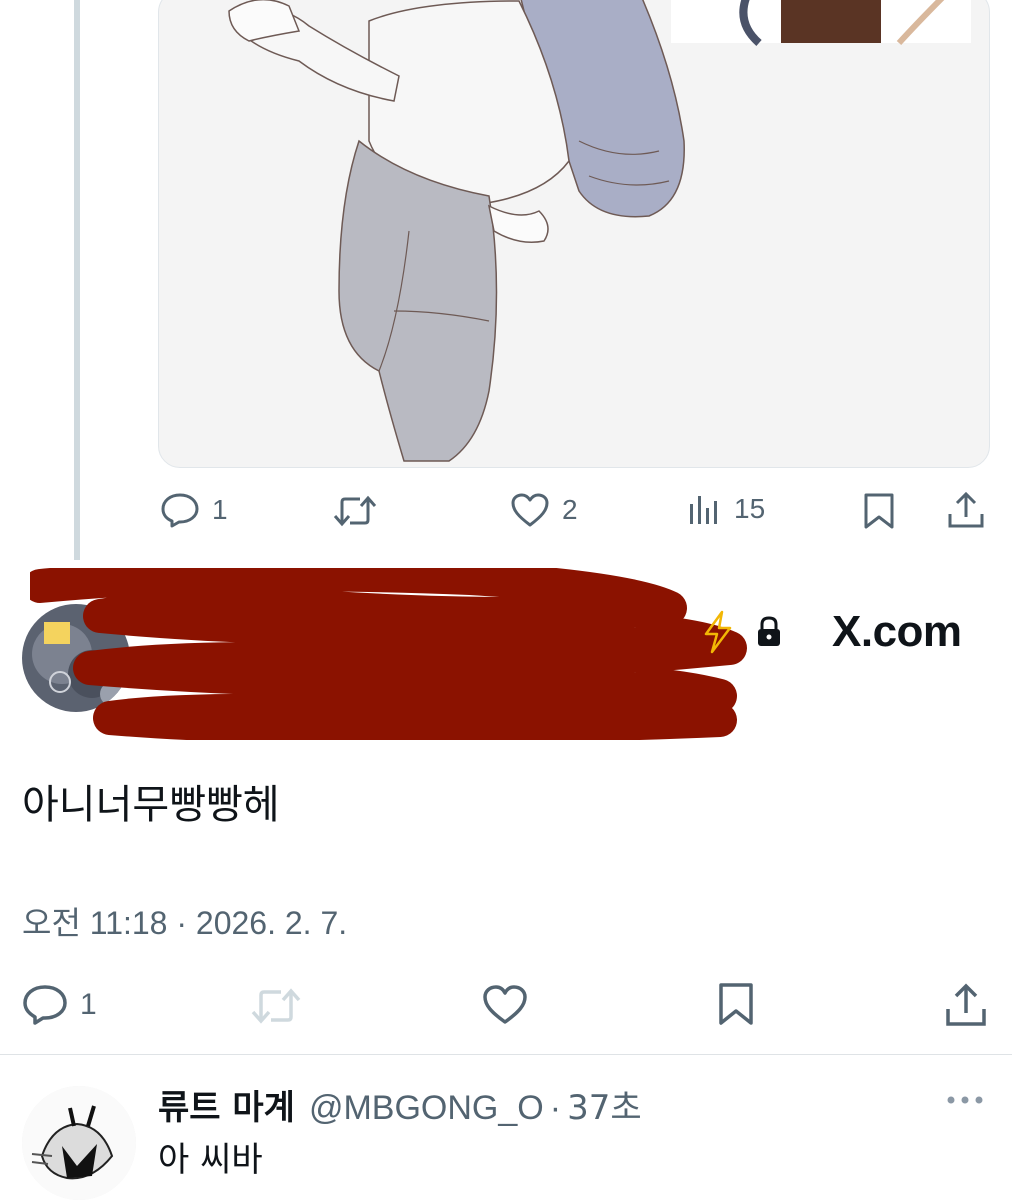 This screenshot has height=1200, width=1012. Describe the element at coordinates (151, 805) in the screenshot. I see `tweet-text: 아니너무빵빵헤` at that location.